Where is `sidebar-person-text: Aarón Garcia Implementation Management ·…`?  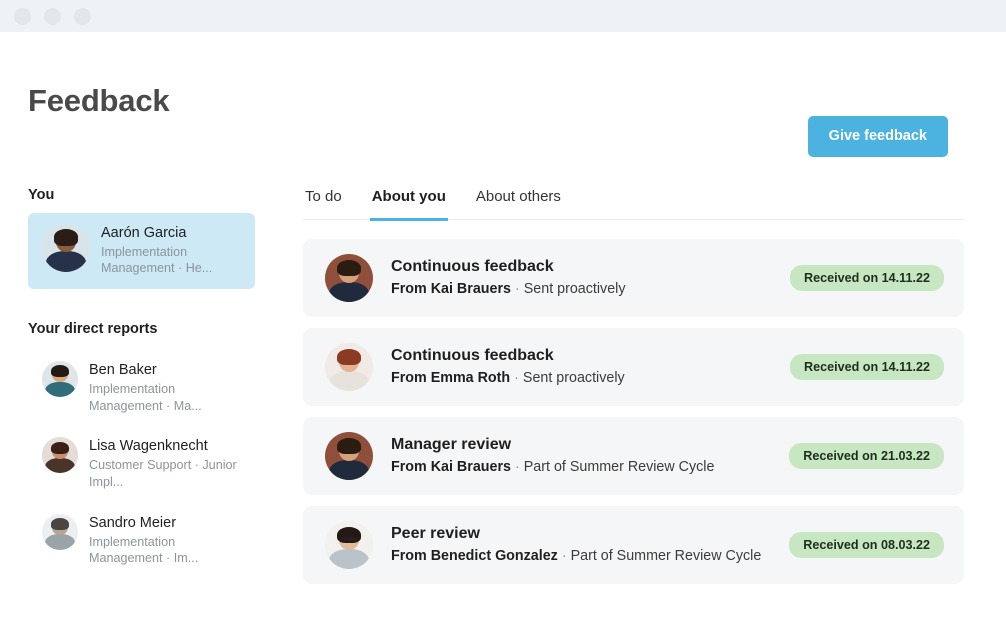
sidebar-person-text: Aarón Garcia Implementation Management ·… is located at coordinates (173, 250).